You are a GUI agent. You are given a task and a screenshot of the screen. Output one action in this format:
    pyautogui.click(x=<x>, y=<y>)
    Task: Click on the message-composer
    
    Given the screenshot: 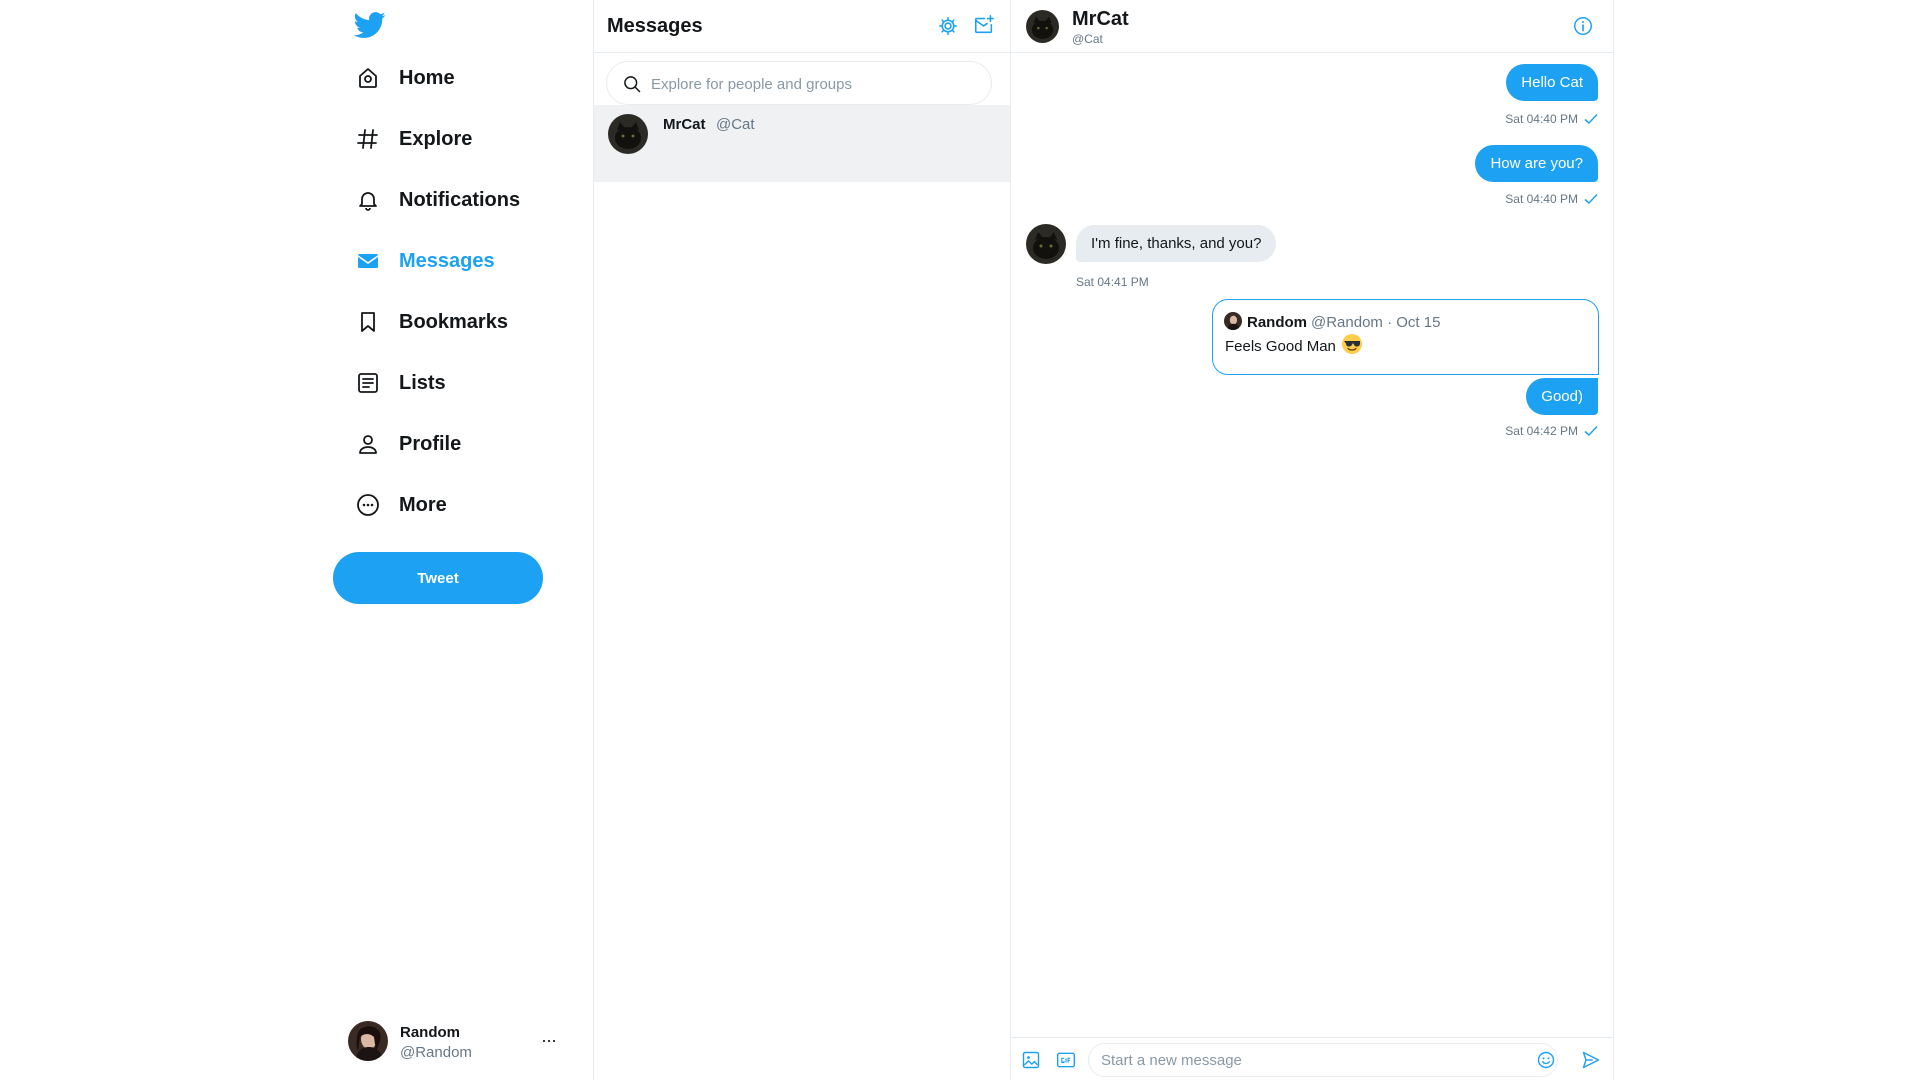 What is the action you would take?
    pyautogui.click(x=1312, y=1058)
    